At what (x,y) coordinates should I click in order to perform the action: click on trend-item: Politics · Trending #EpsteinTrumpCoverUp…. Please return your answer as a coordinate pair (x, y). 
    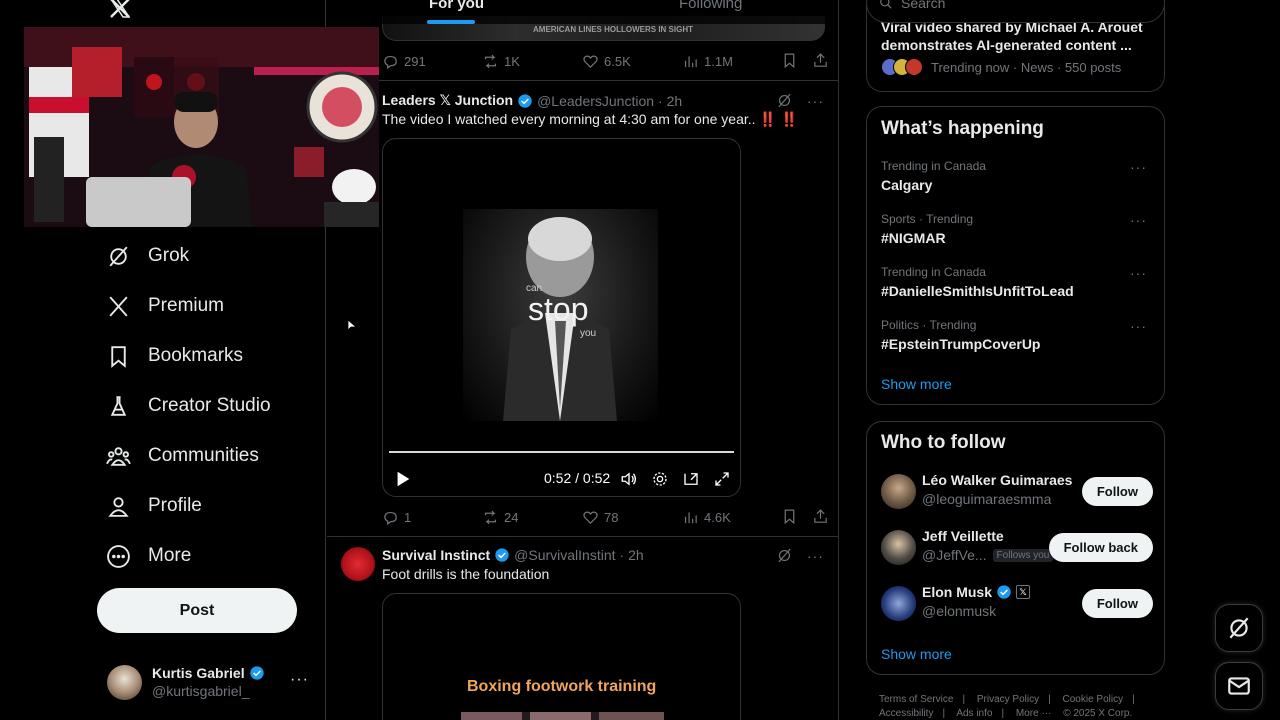
    Looking at the image, I should click on (1017, 338).